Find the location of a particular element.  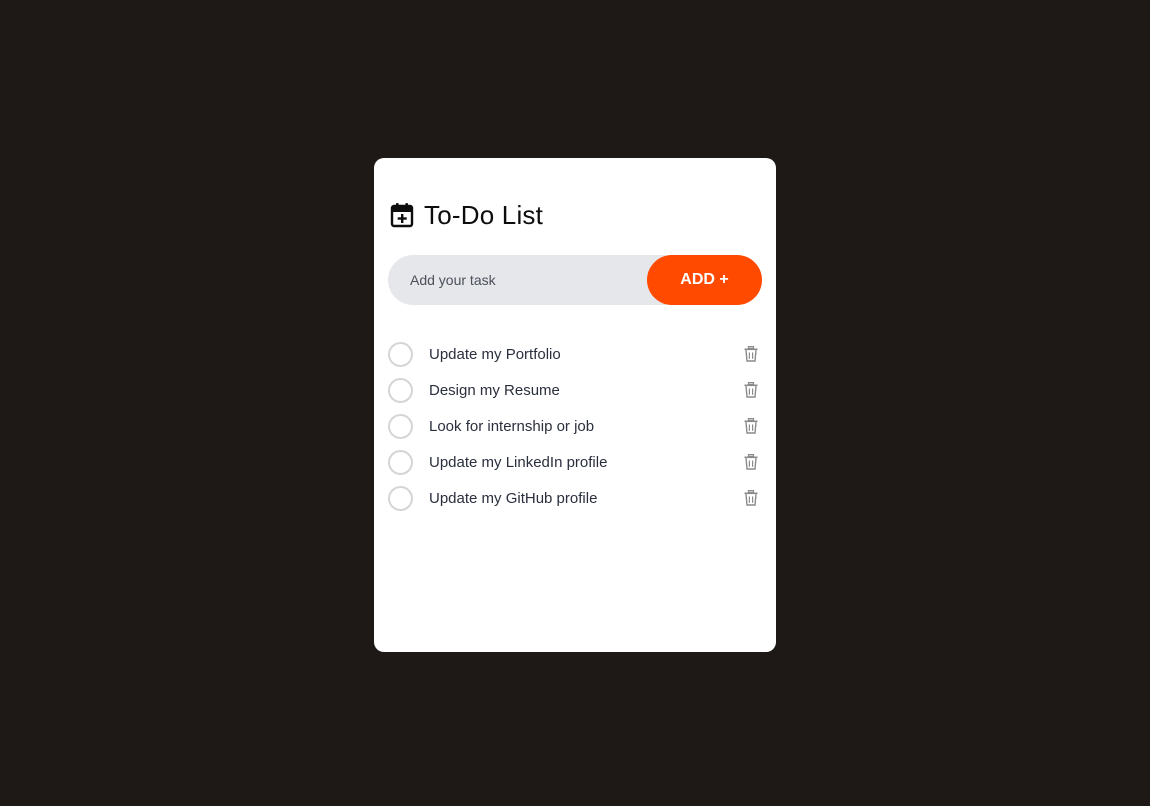

page-title: To-Do List is located at coordinates (484, 214).